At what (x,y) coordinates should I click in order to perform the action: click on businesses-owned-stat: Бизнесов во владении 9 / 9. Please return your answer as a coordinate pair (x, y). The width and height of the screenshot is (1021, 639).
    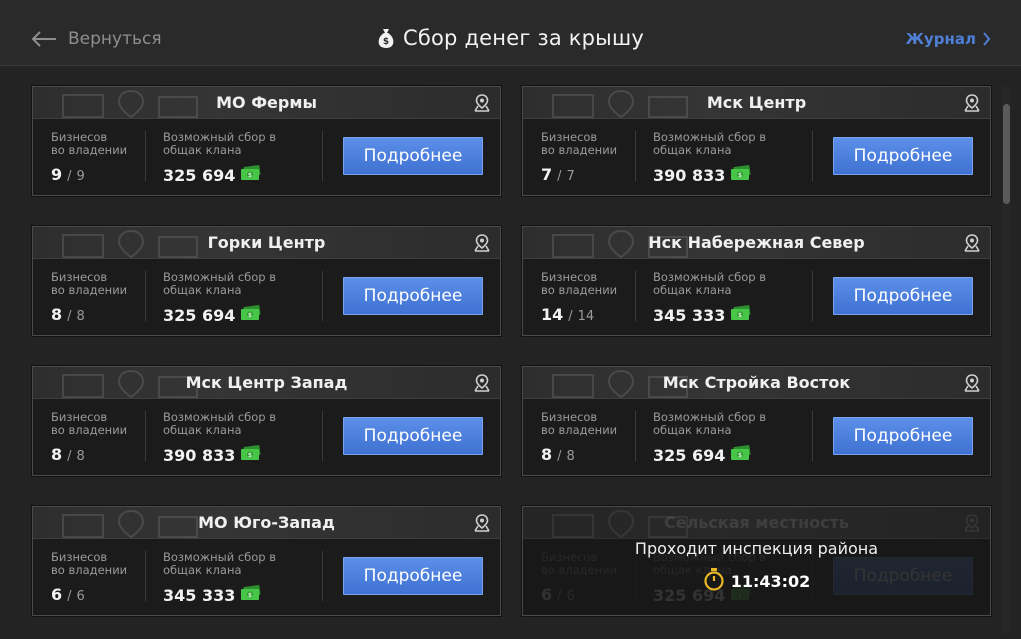
    Looking at the image, I should click on (89, 158).